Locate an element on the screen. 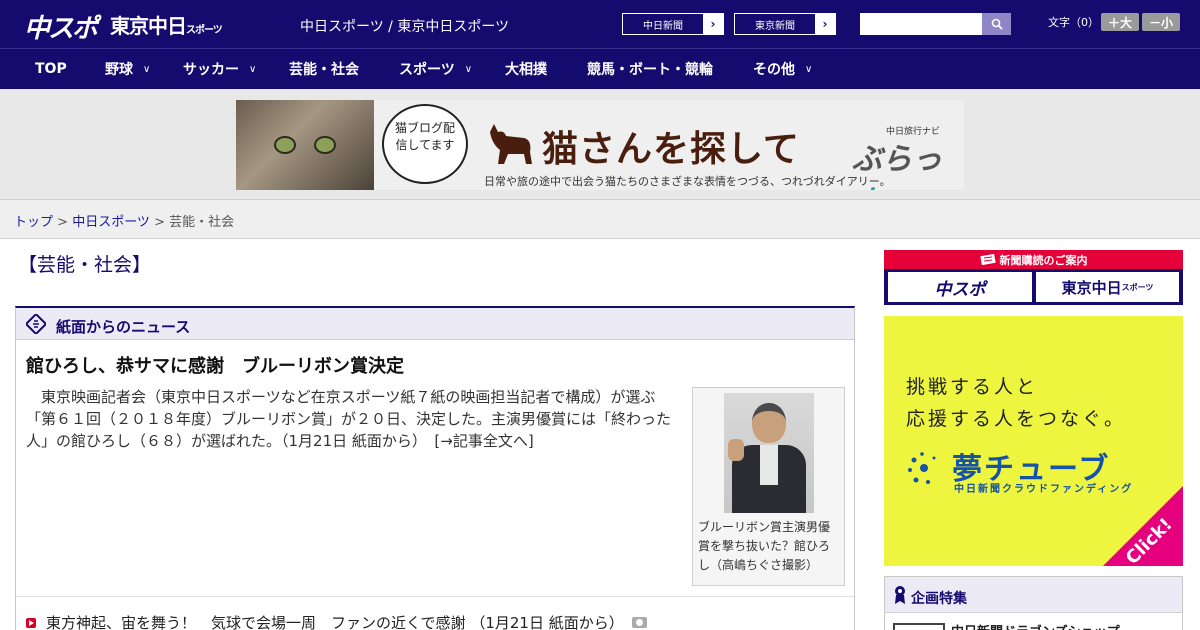 Image resolution: width=1200 pixels, height=630 pixels. divider is located at coordinates (435, 596).